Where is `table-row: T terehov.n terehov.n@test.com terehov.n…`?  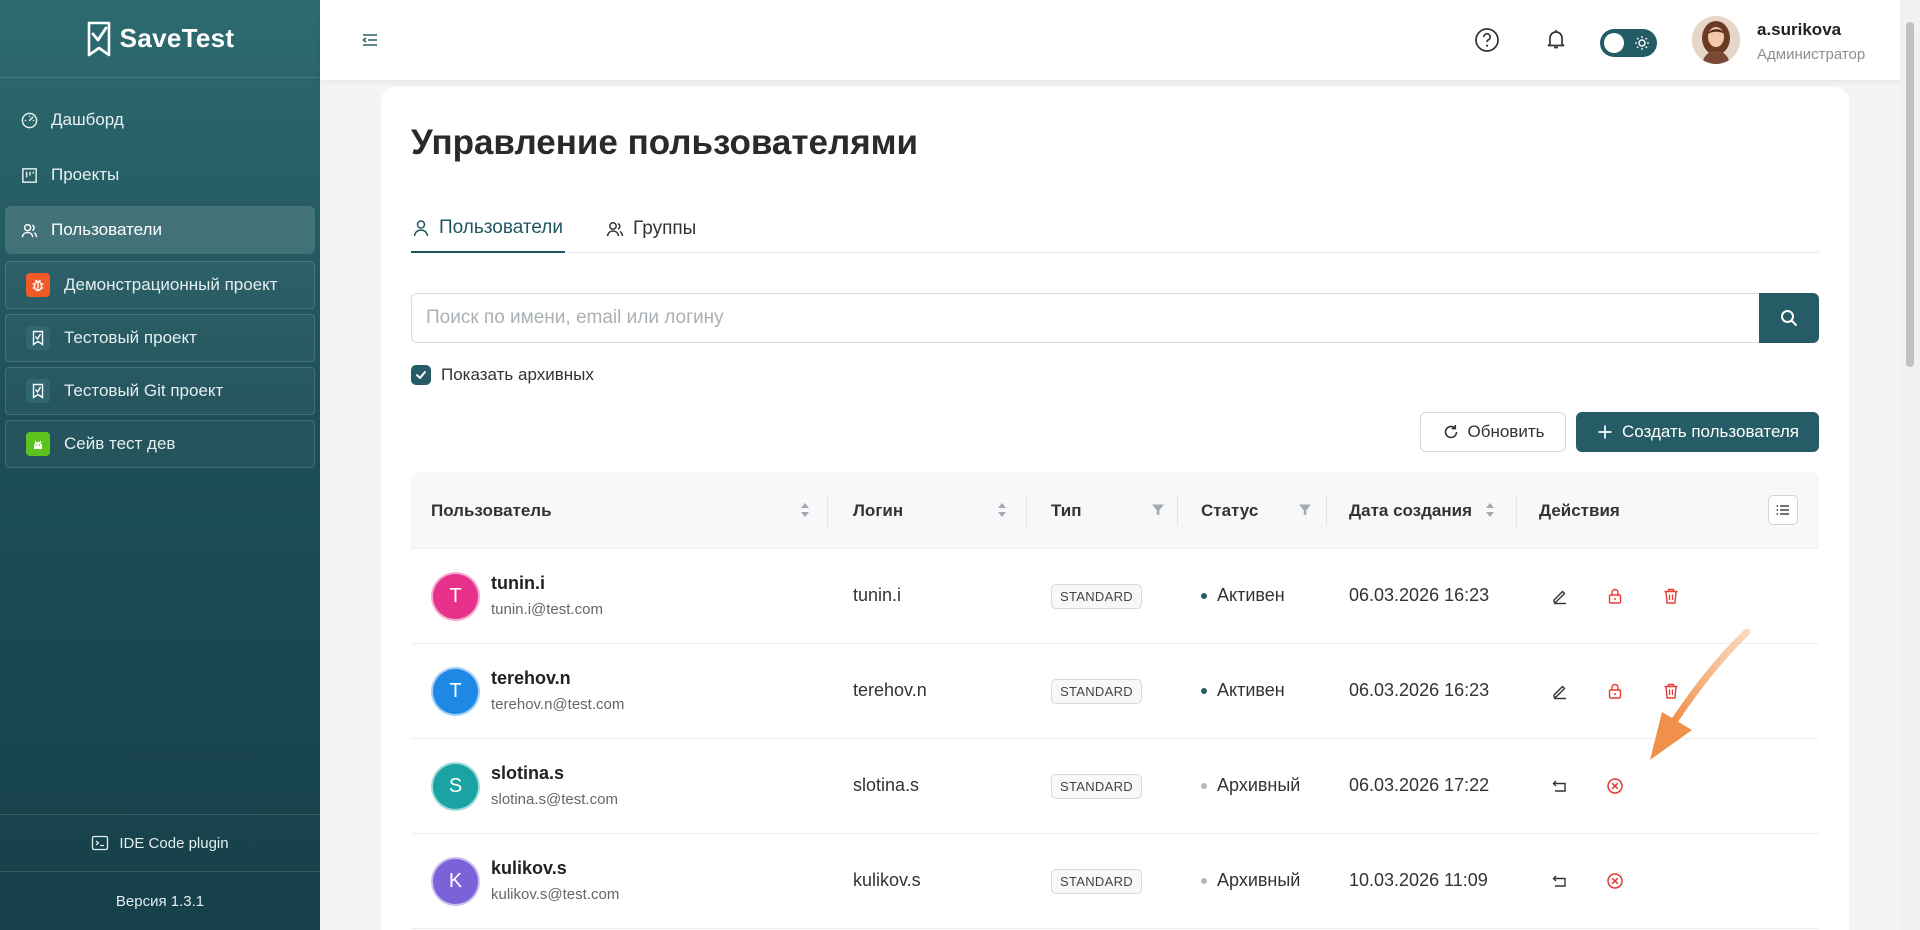 table-row: T terehov.n terehov.n@test.com terehov.n… is located at coordinates (1115, 691).